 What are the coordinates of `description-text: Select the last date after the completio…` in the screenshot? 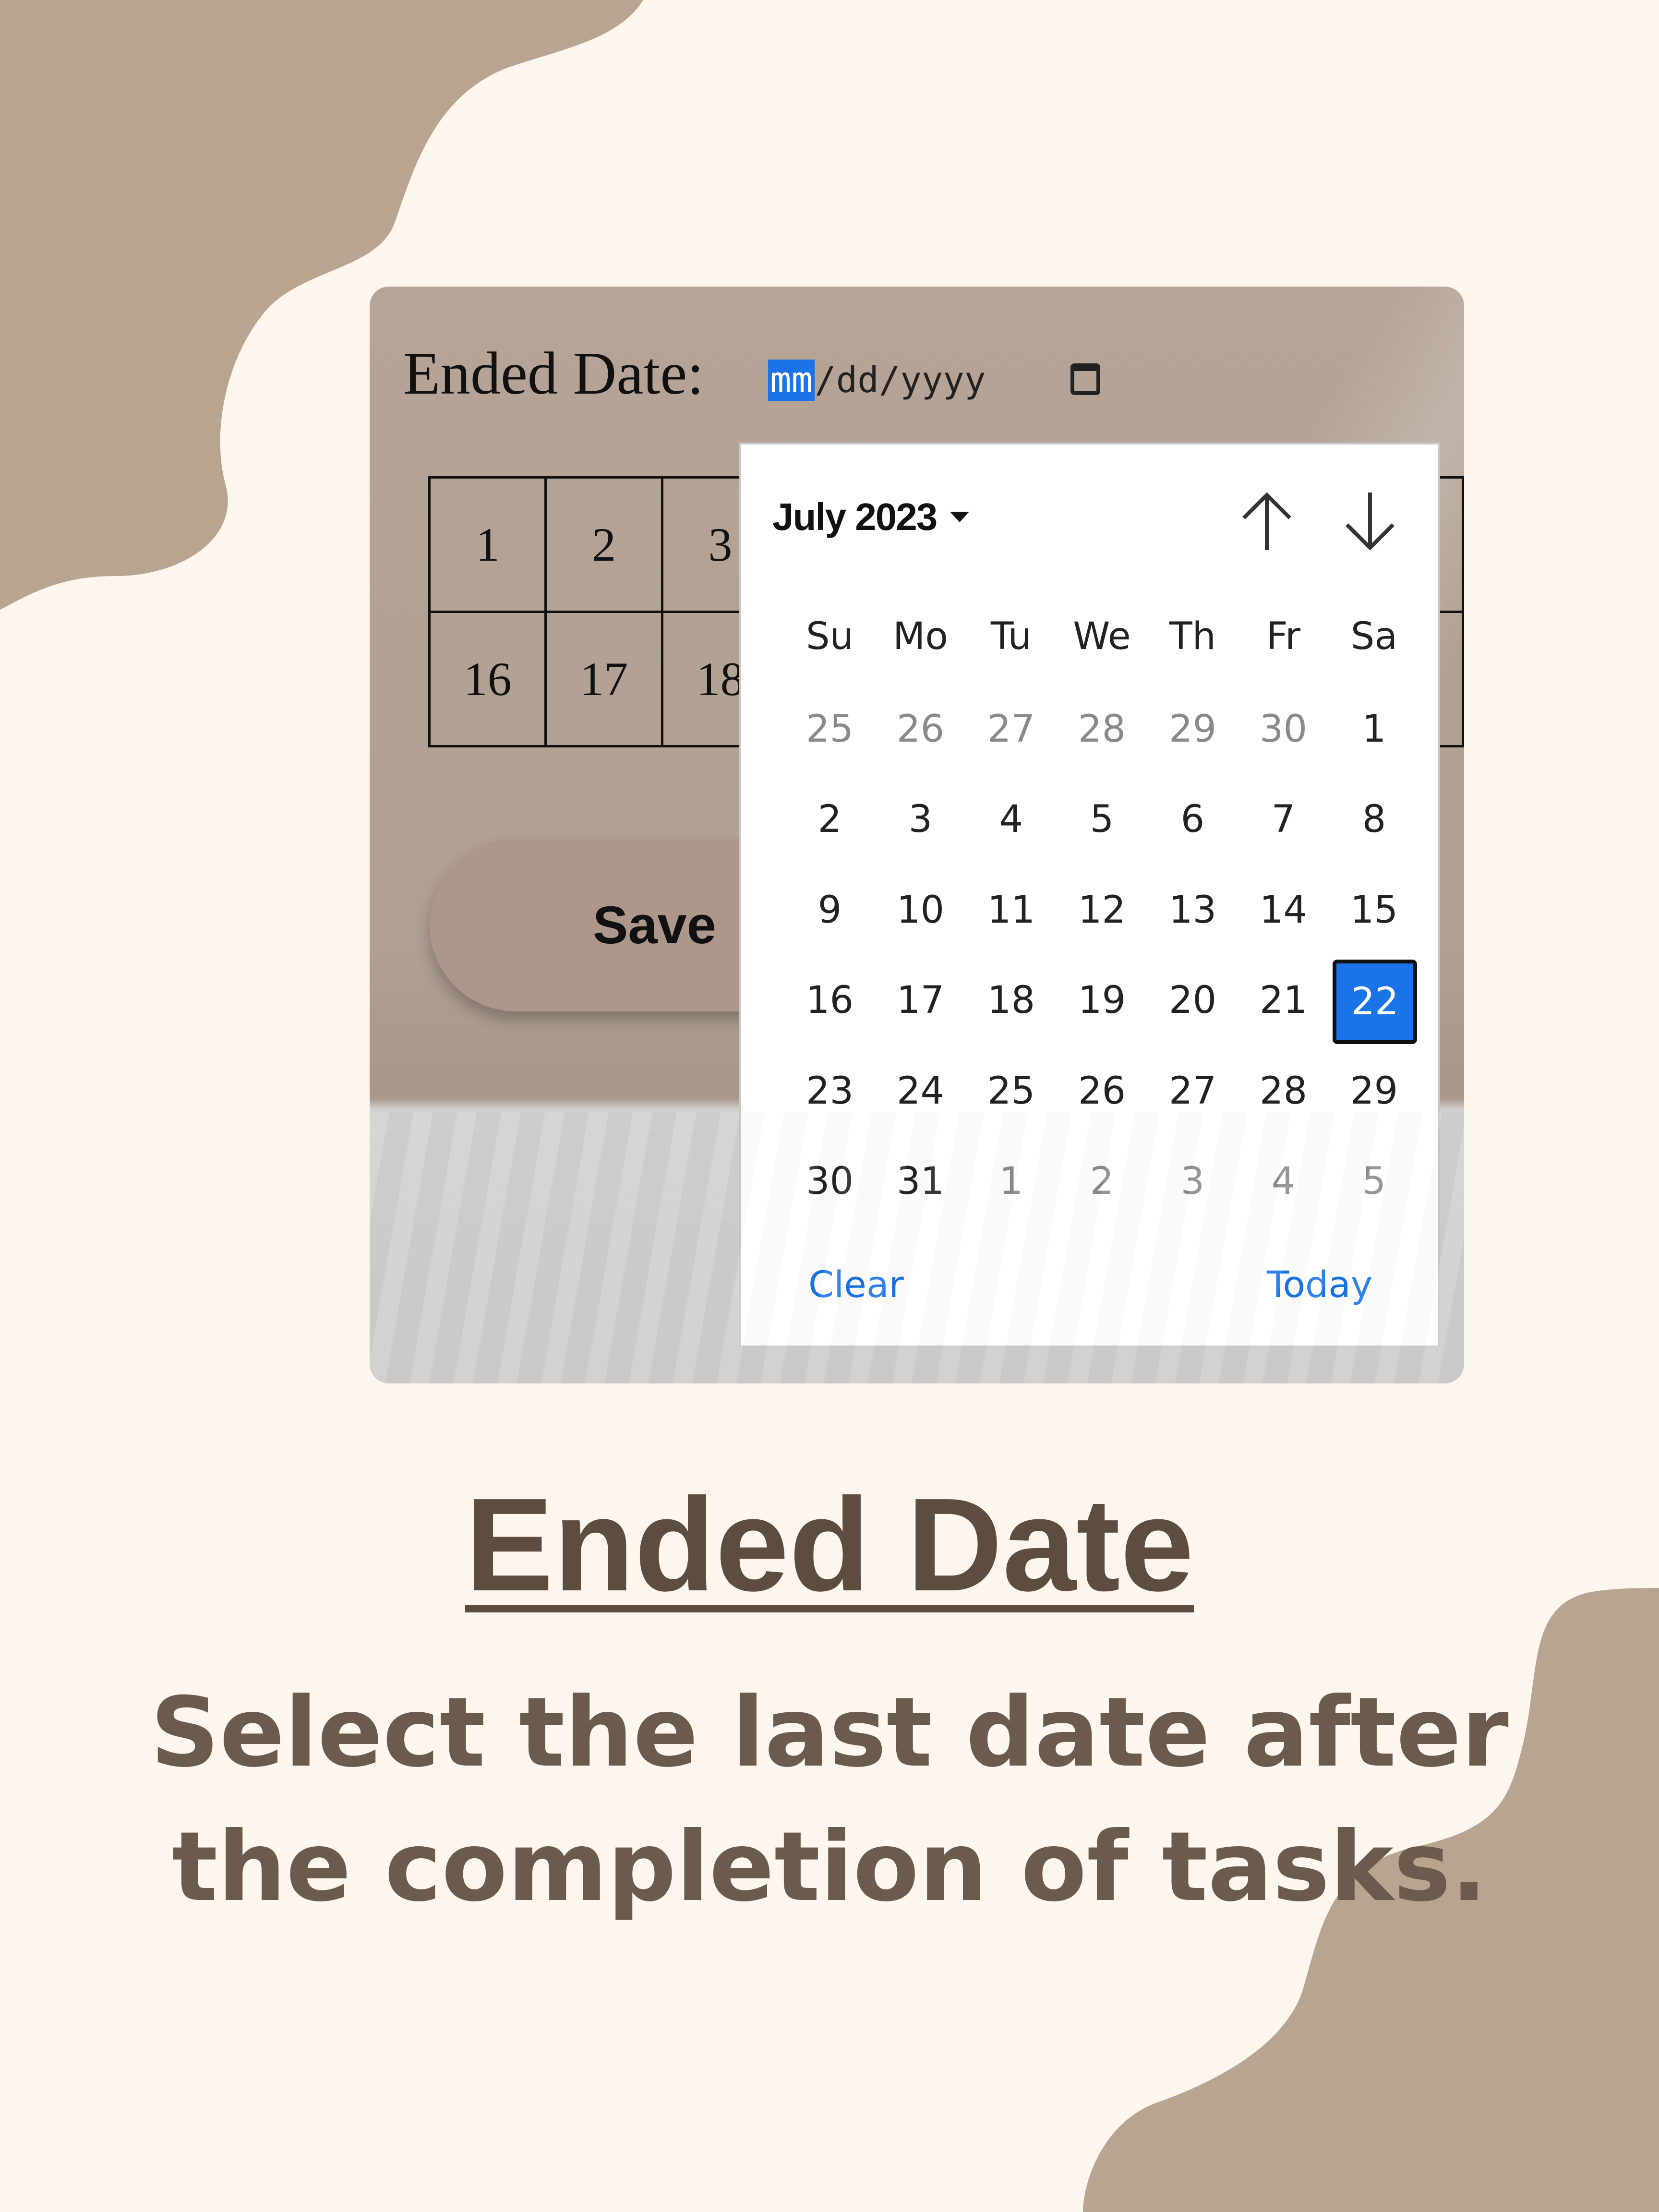 It's located at (829, 1800).